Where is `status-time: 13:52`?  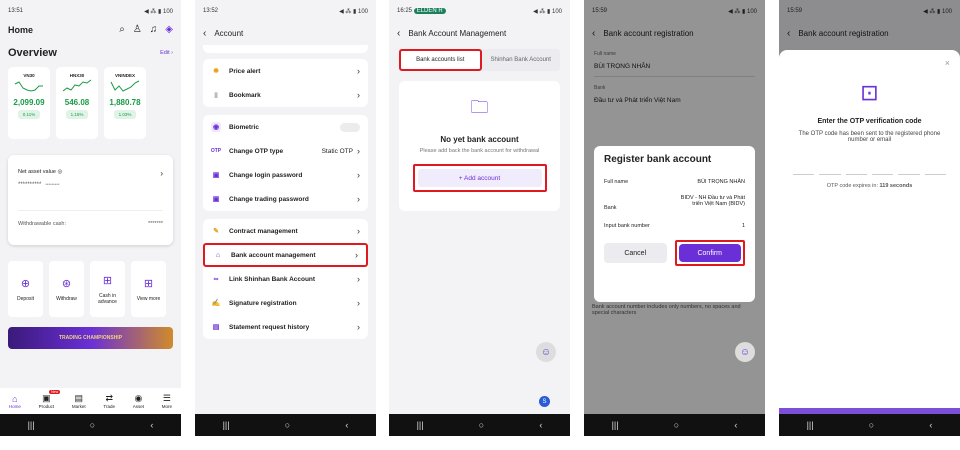 status-time: 13:52 is located at coordinates (211, 11).